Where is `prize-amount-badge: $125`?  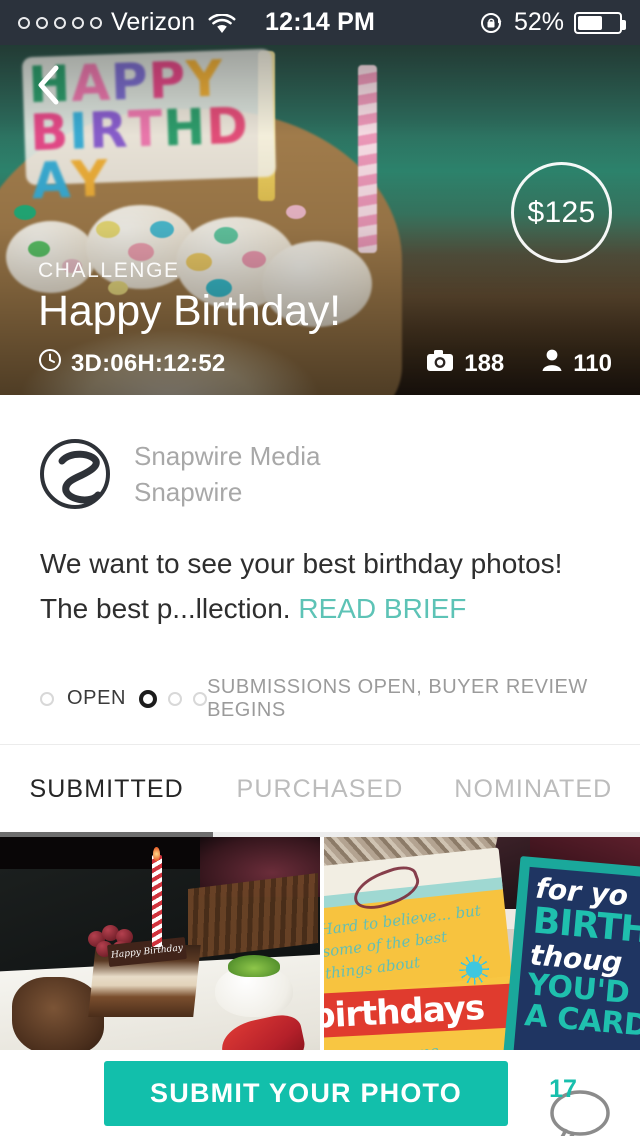 prize-amount-badge: $125 is located at coordinates (561, 212).